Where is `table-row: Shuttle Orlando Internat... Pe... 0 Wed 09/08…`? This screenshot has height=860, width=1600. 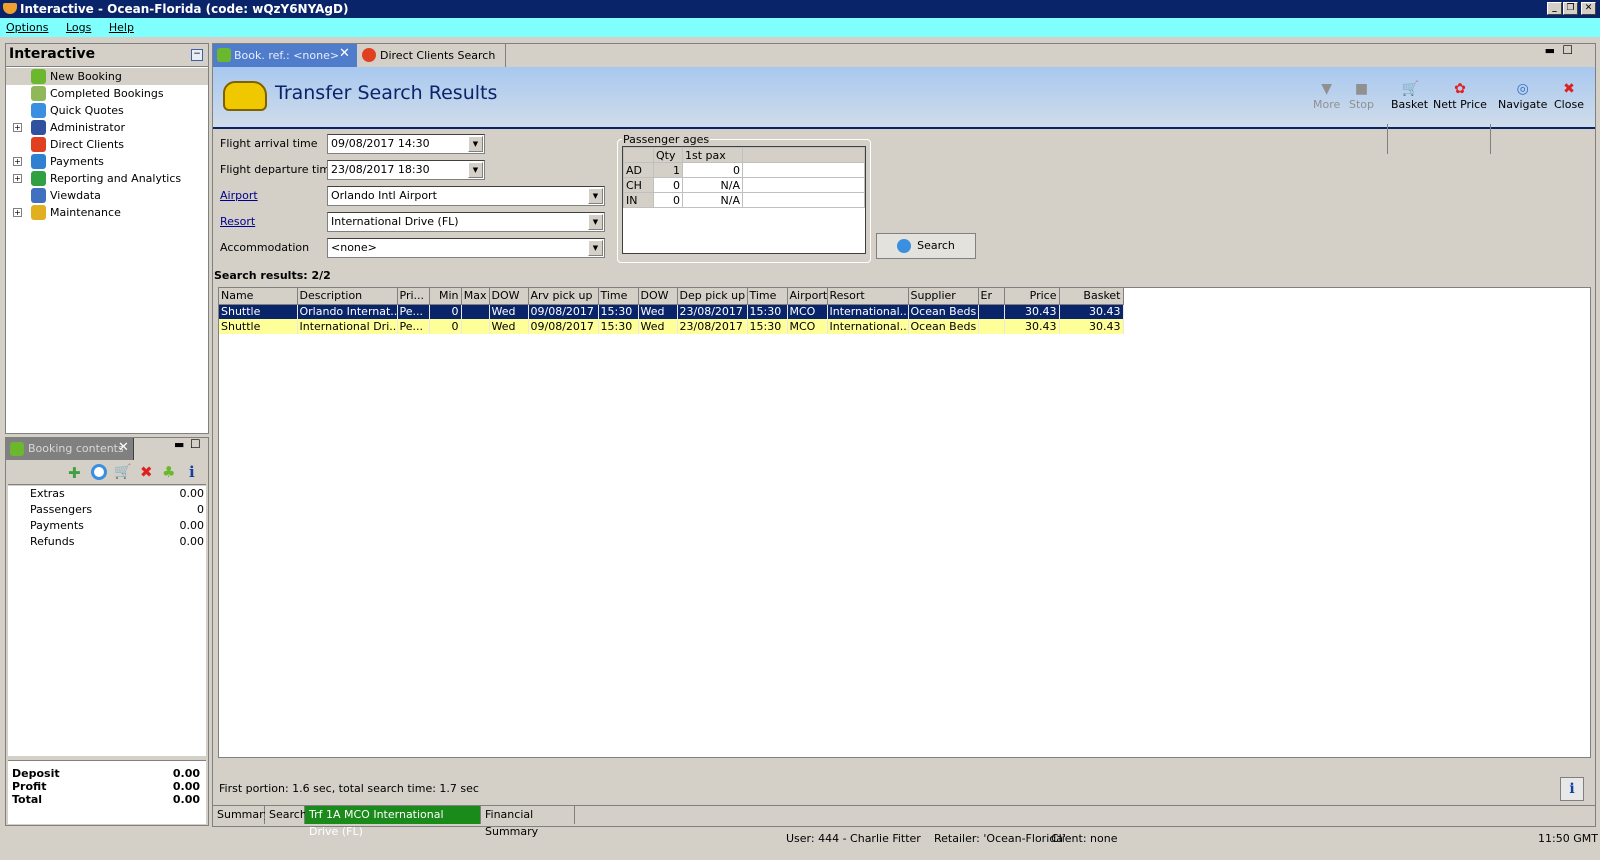
table-row: Shuttle Orlando Internat... Pe... 0 Wed 09/08… is located at coordinates (671, 311).